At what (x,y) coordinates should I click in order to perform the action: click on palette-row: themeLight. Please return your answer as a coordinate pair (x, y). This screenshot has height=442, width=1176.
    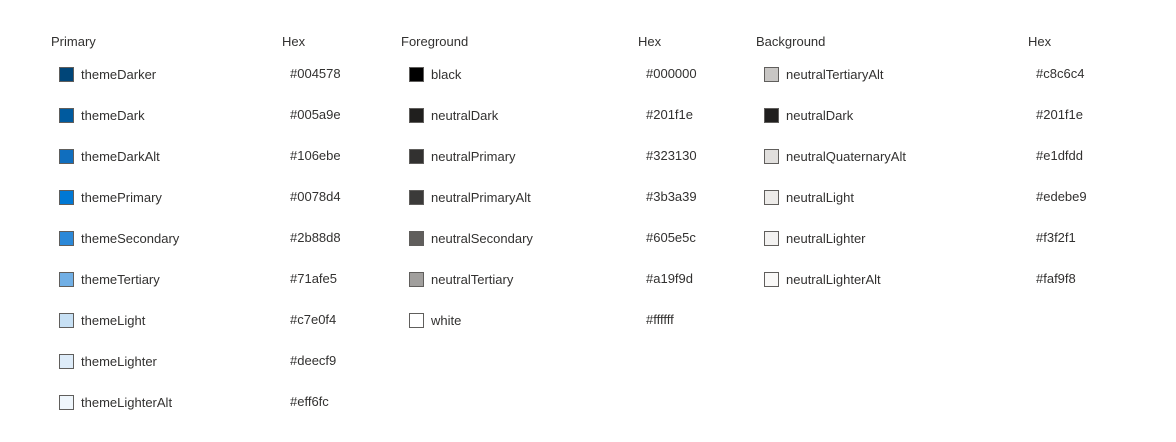
    Looking at the image, I should click on (102, 320).